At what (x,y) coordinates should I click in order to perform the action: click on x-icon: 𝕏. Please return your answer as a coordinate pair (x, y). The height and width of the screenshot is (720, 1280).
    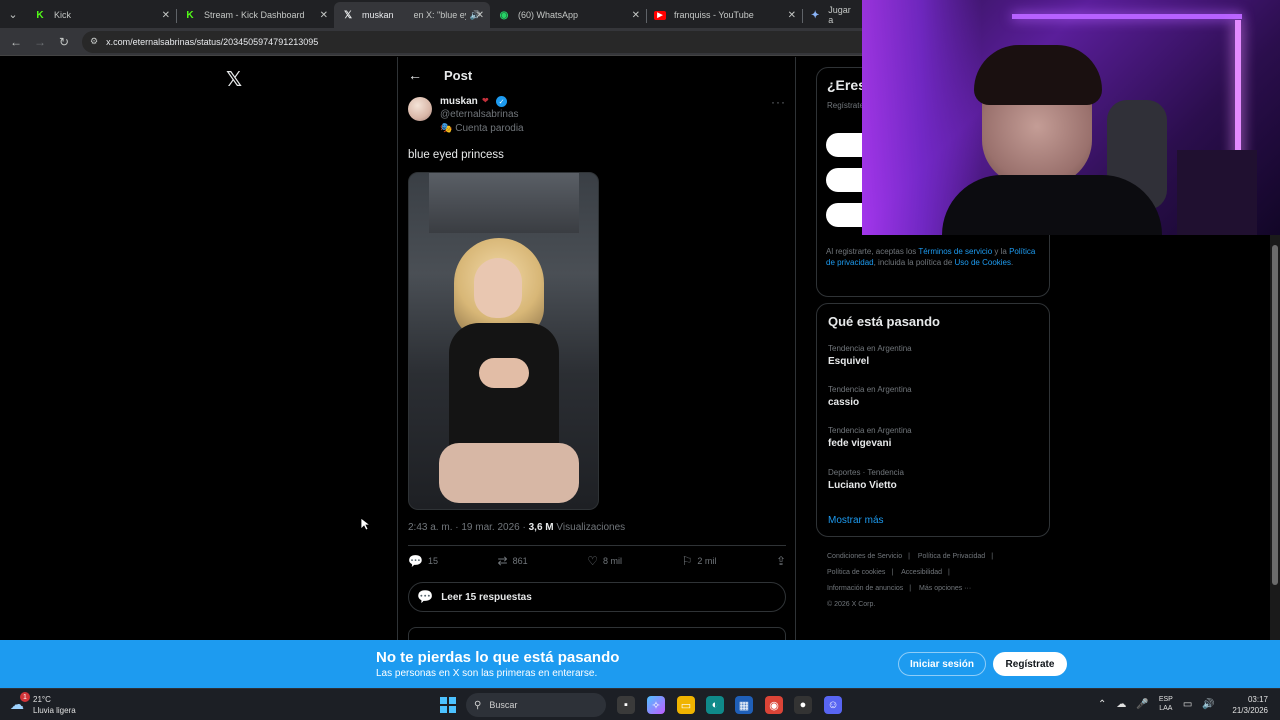
    Looking at the image, I should click on (348, 15).